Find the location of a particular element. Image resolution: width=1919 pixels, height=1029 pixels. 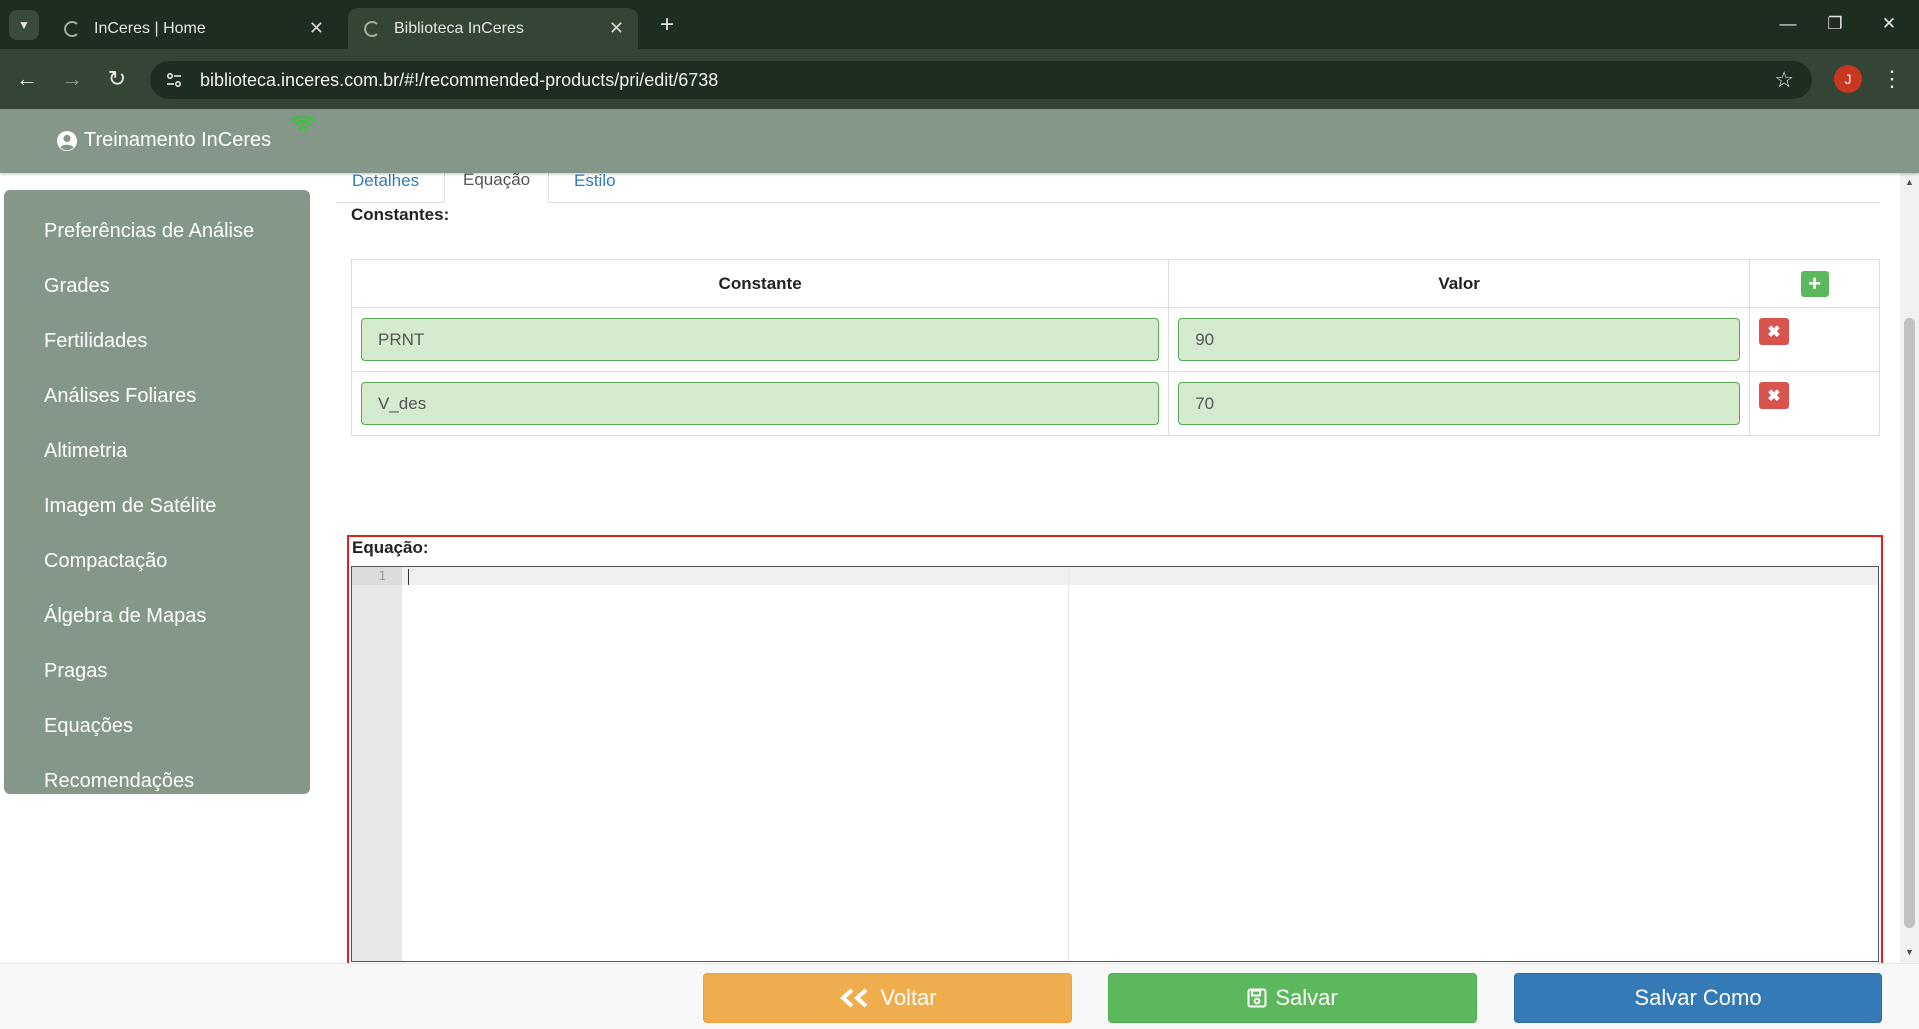

sidebar-item-label: Recomendações is located at coordinates (119, 781).